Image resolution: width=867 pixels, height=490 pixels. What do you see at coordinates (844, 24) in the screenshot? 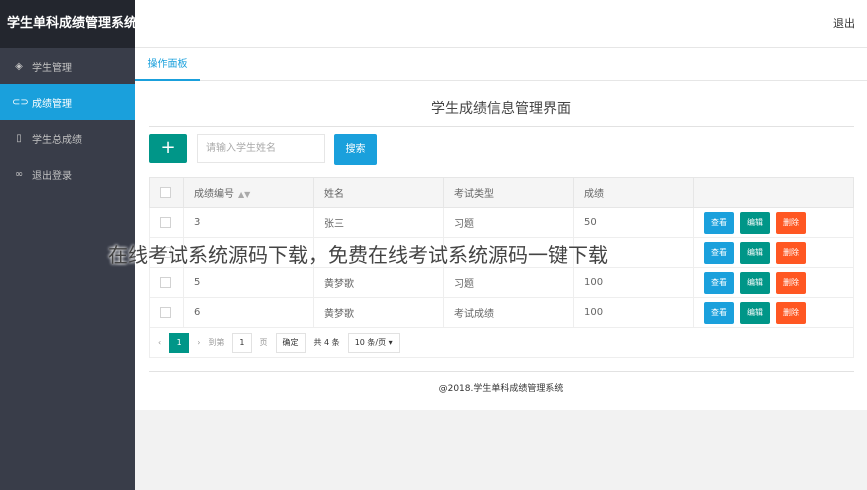
I see `logout-link: 退出` at bounding box center [844, 24].